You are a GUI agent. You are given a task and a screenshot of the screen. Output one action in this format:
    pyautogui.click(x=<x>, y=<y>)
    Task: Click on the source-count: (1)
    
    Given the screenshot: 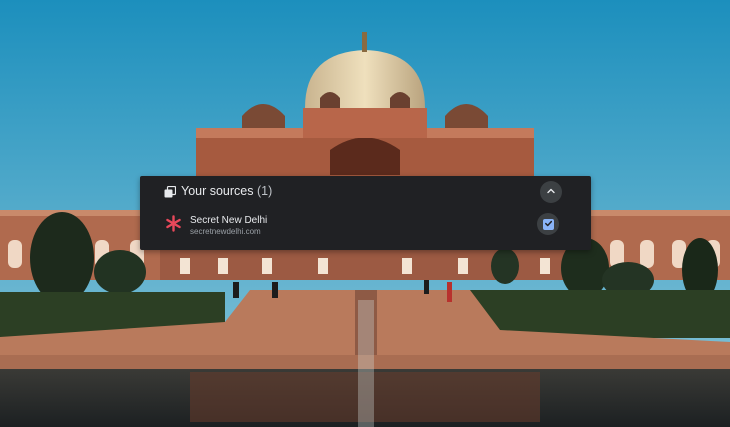 What is the action you would take?
    pyautogui.click(x=264, y=191)
    